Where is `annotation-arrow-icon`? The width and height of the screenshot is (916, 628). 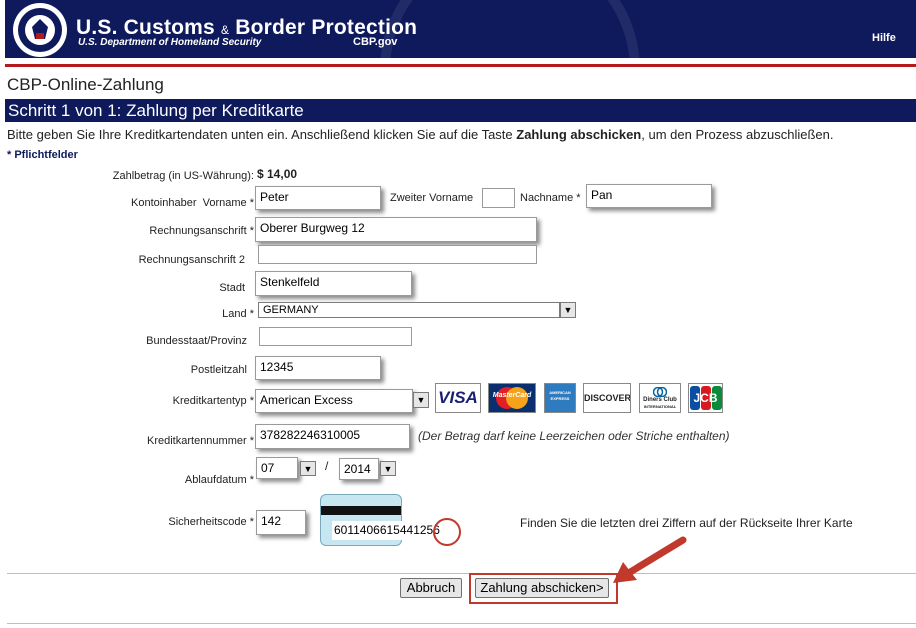 annotation-arrow-icon is located at coordinates (650, 559).